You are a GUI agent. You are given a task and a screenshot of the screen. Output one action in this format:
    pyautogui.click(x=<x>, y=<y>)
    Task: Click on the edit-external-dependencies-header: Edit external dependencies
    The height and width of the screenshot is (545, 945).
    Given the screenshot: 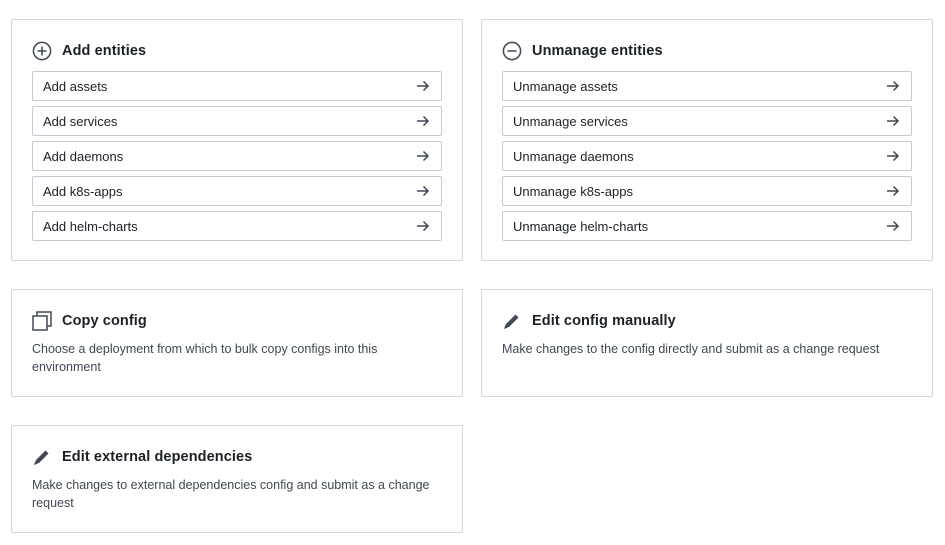 What is the action you would take?
    pyautogui.click(x=237, y=457)
    